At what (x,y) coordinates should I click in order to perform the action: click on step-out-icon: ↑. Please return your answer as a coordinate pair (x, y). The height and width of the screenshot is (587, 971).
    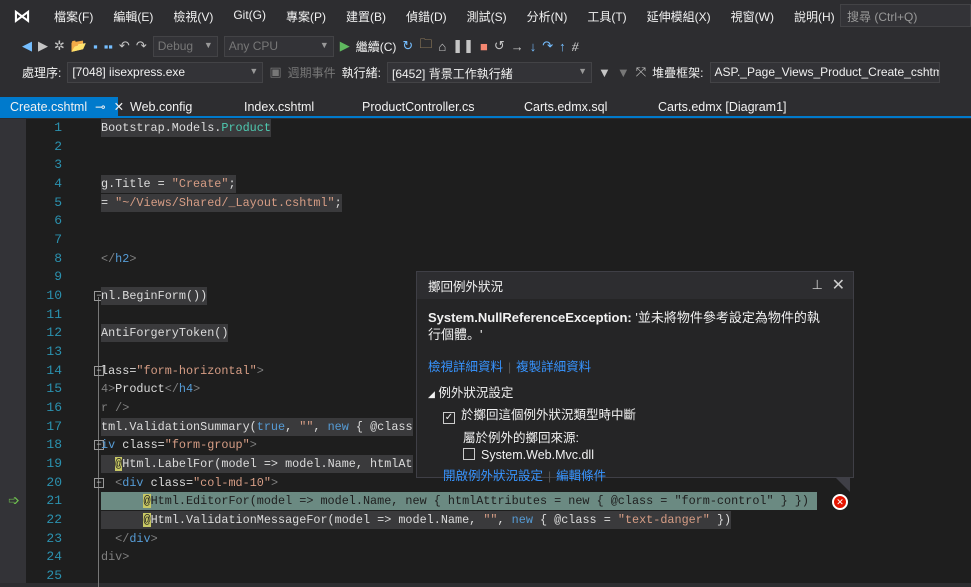
    Looking at the image, I should click on (562, 46).